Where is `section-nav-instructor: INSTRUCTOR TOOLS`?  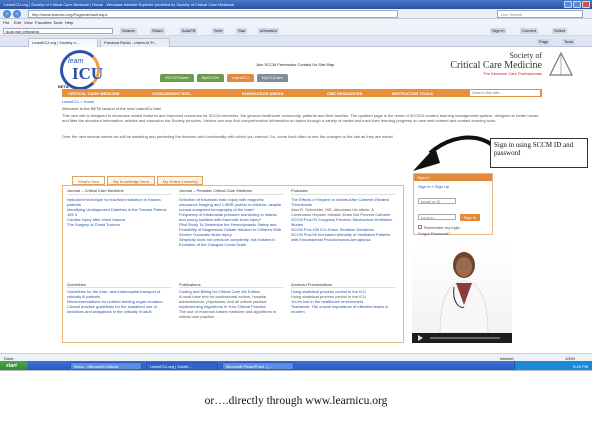 section-nav-instructor: INSTRUCTOR TOOLS is located at coordinates (412, 93).